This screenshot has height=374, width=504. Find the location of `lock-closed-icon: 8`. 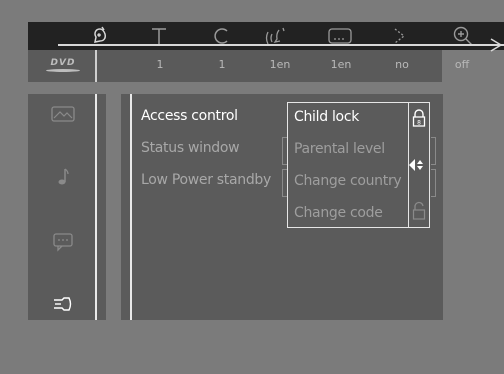

lock-closed-icon: 8 is located at coordinates (419, 118).